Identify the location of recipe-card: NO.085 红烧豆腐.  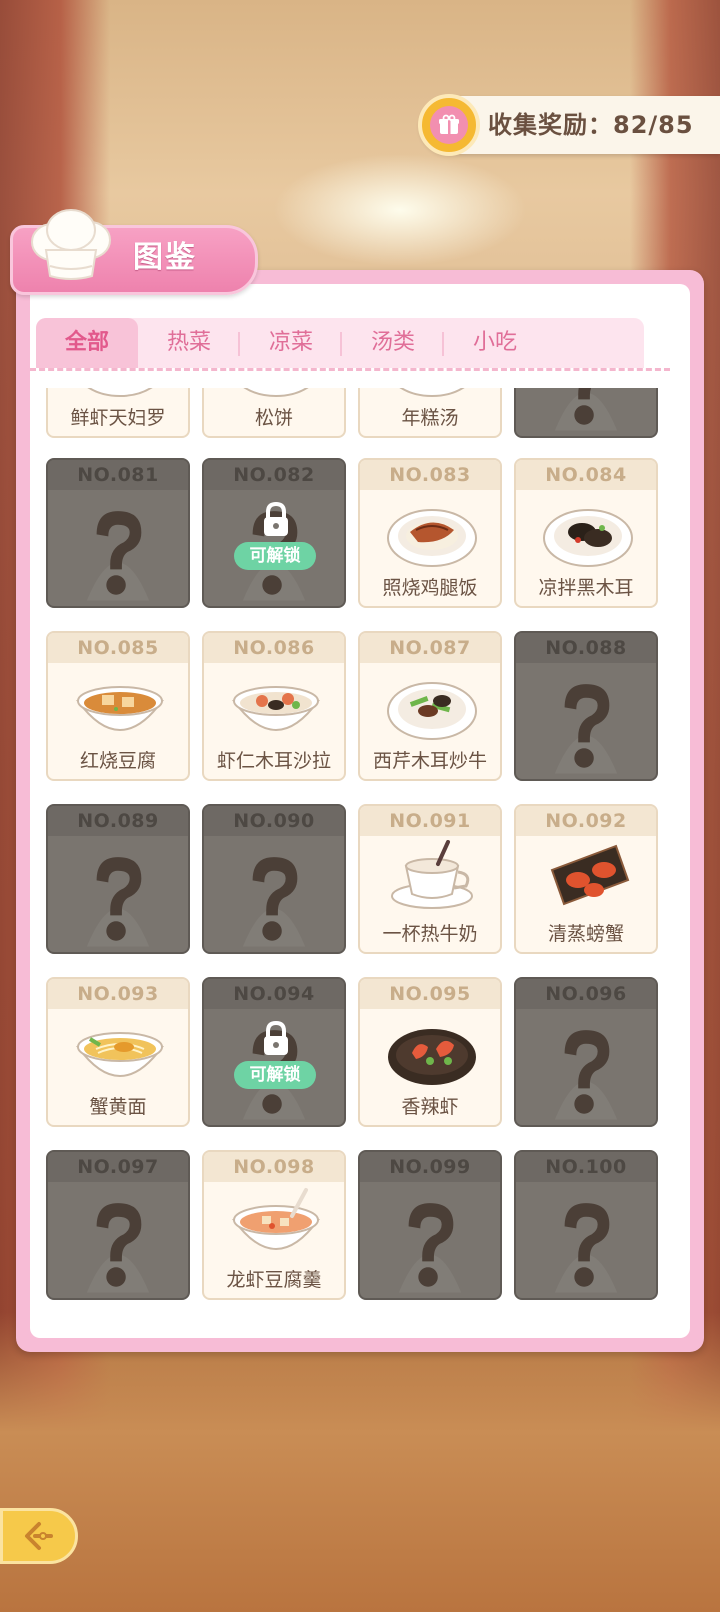
(118, 706).